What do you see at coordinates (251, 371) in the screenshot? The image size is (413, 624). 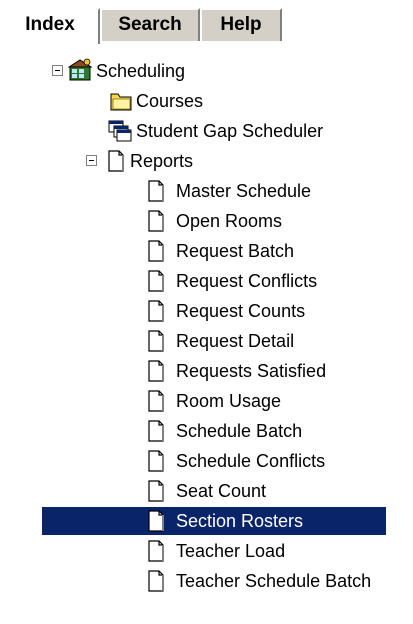 I see `tree-node-label: Requests Satisfied` at bounding box center [251, 371].